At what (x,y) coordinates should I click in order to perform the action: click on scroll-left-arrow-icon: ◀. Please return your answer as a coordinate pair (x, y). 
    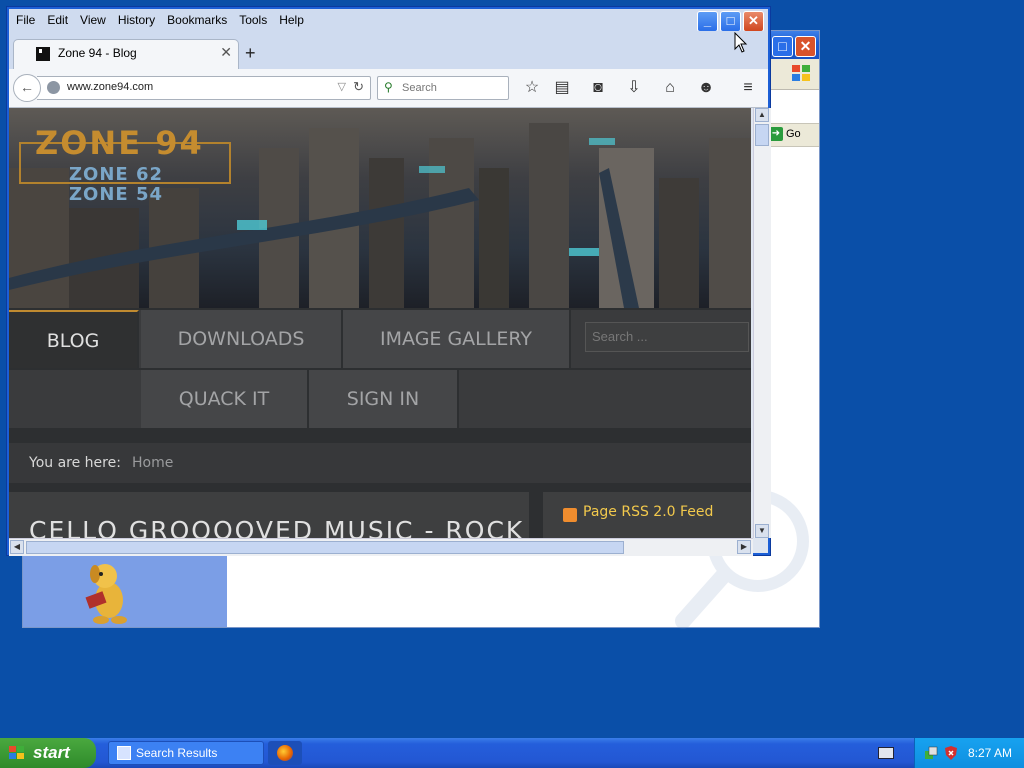
    Looking at the image, I should click on (17, 547).